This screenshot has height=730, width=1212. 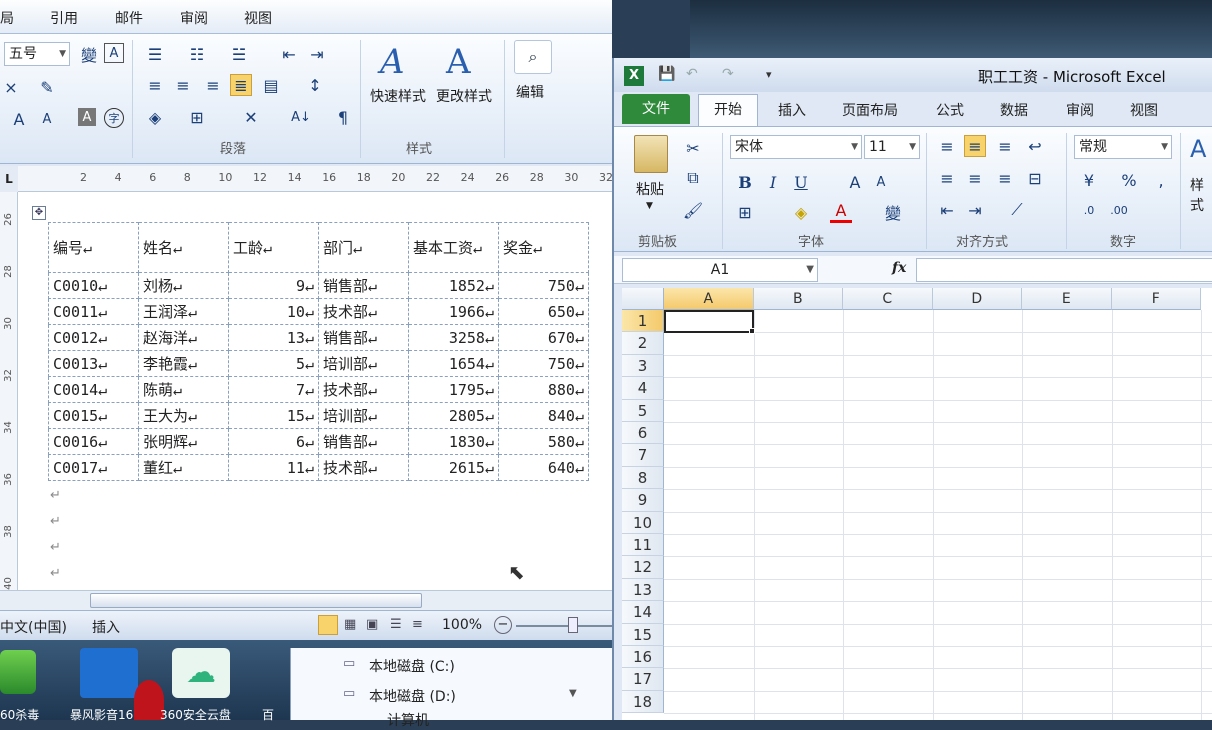 What do you see at coordinates (251, 117) in the screenshot?
I see `chinese-layout-icon: ✕` at bounding box center [251, 117].